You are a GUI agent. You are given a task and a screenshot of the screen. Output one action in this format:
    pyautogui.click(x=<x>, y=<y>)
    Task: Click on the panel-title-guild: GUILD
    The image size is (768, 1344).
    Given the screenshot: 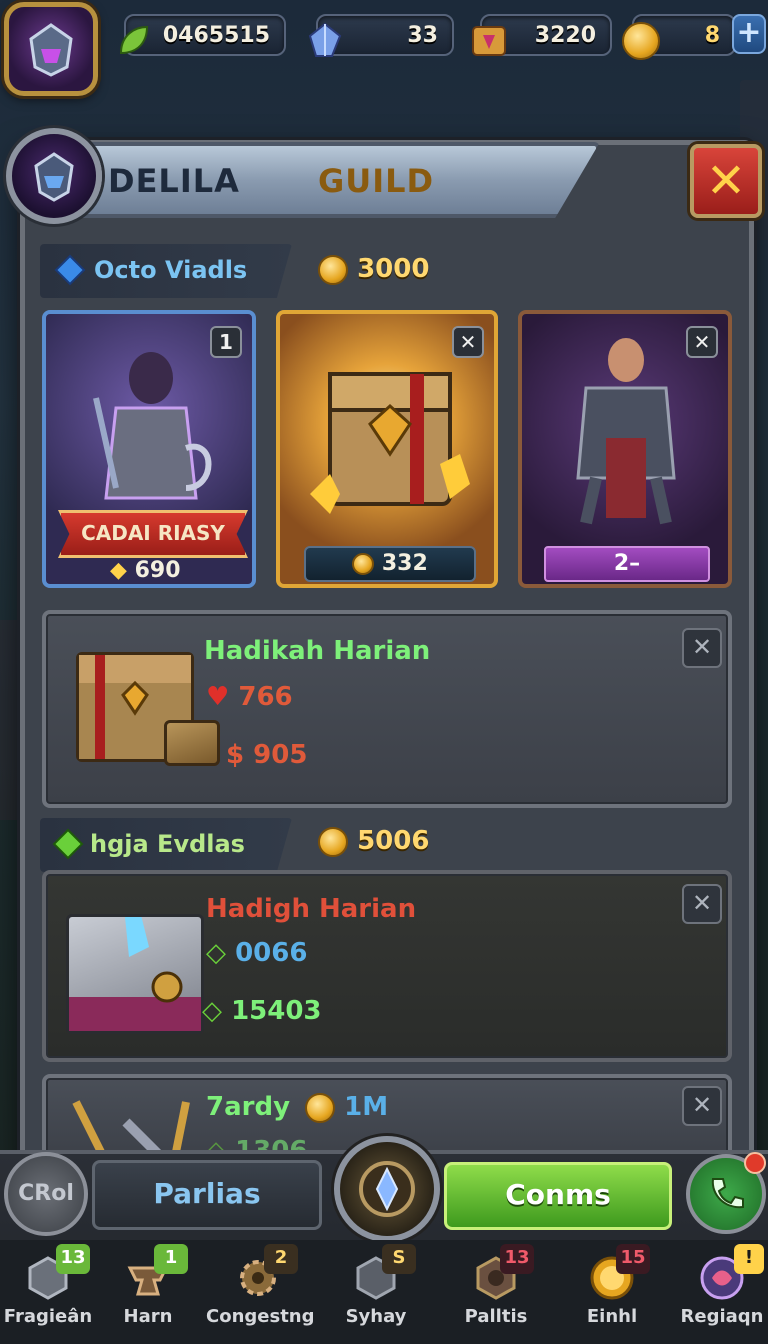 What is the action you would take?
    pyautogui.click(x=376, y=181)
    